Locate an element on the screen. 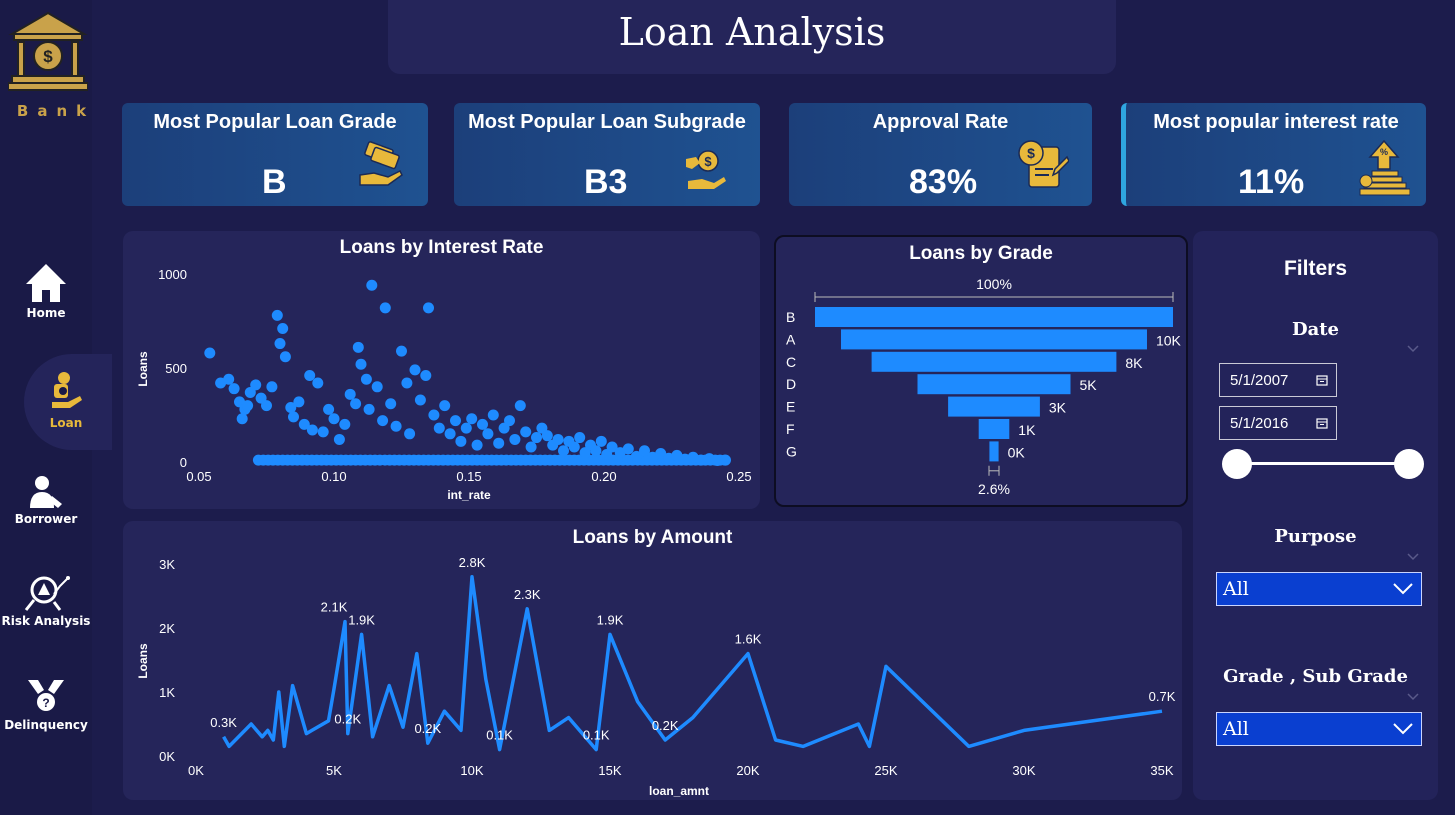 The width and height of the screenshot is (1455, 815). date-slider-start-handle is located at coordinates (1237, 464).